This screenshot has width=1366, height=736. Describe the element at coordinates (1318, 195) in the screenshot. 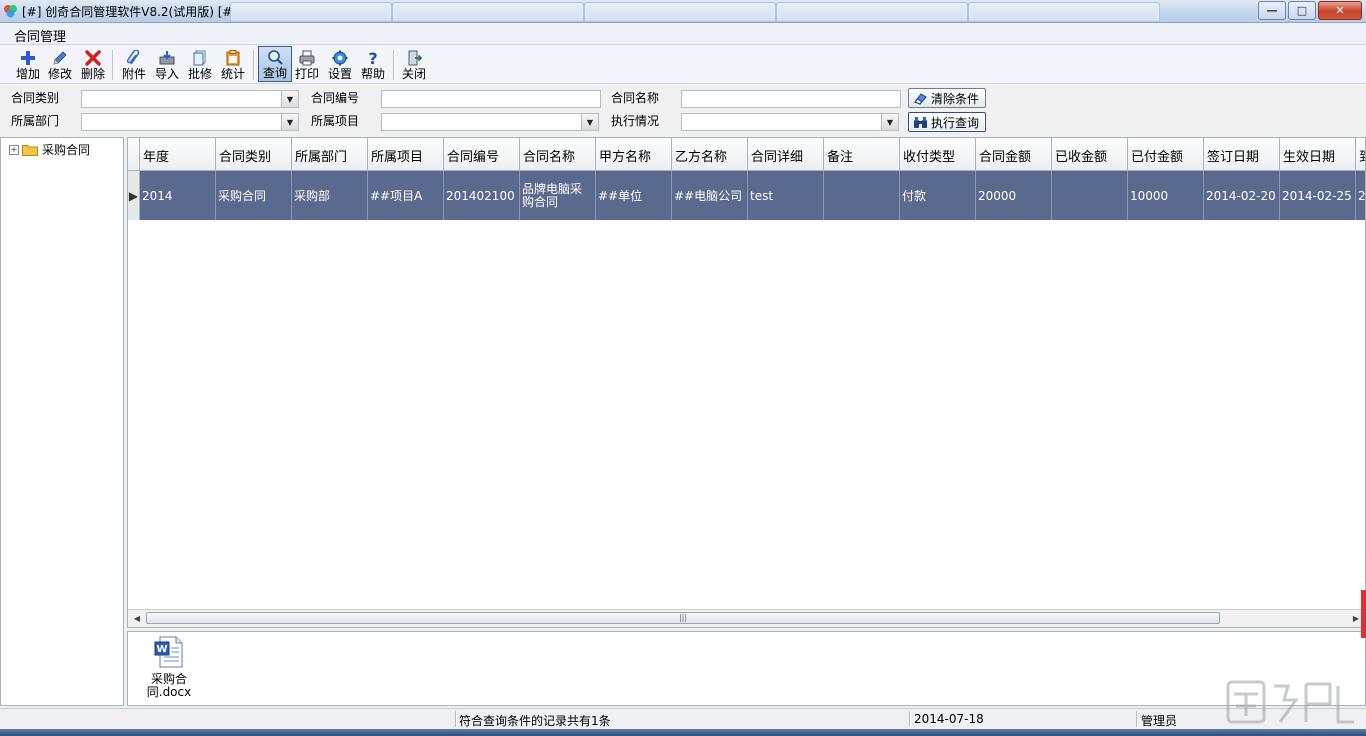

I see `table-cell: 2014-02-25` at that location.